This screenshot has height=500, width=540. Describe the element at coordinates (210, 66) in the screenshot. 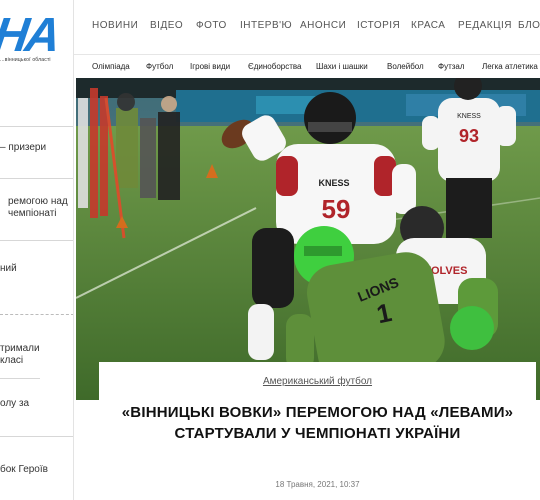

I see `subnav-team-sports: Ігрові види` at that location.